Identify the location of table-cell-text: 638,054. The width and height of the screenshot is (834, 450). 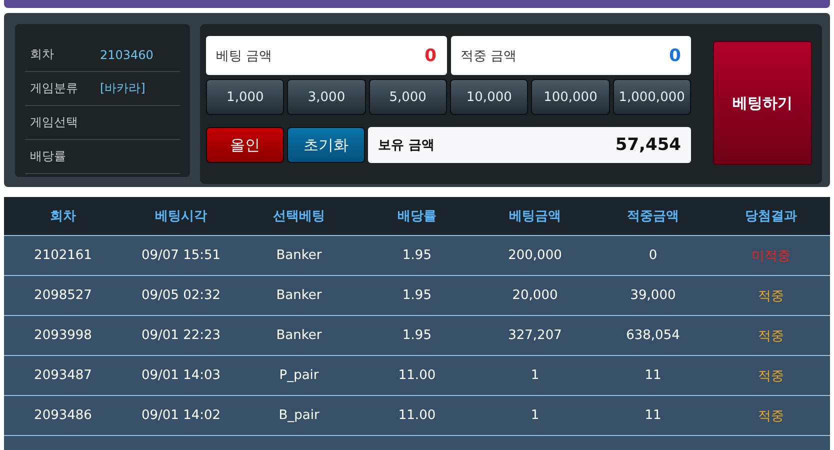
(653, 335).